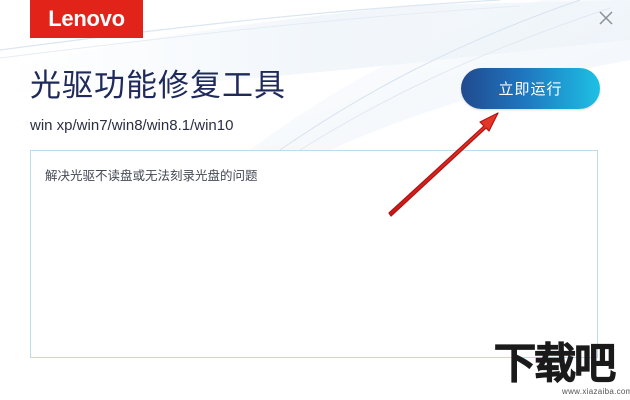  What do you see at coordinates (158, 86) in the screenshot?
I see `app-title: 光驱功能修复工具` at bounding box center [158, 86].